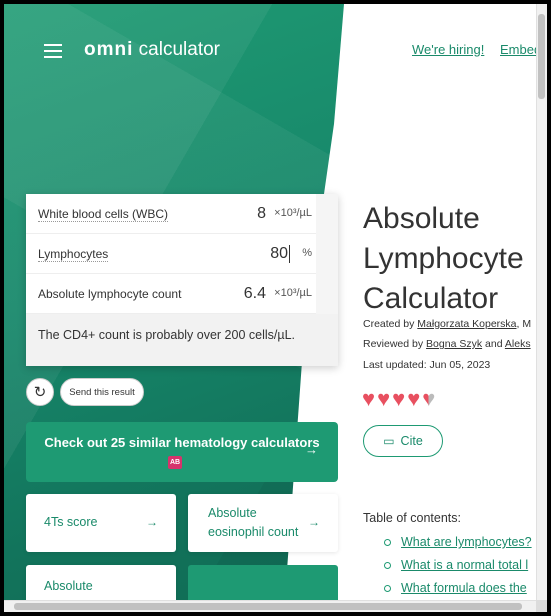  What do you see at coordinates (263, 523) in the screenshot?
I see `tile-absolute-eosinophil: Absolute eosinophil count →` at bounding box center [263, 523].